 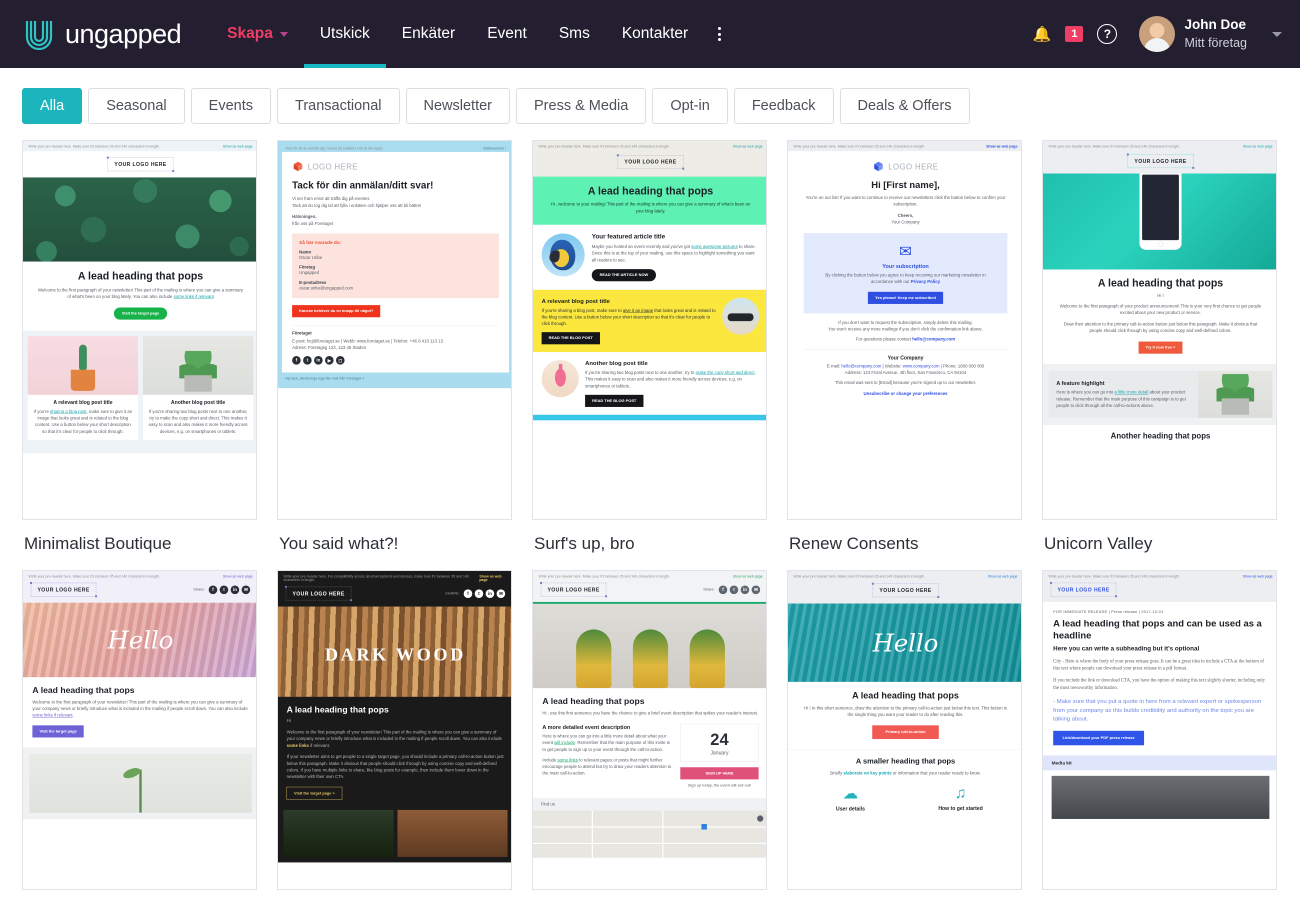 I want to click on cta-button: Kanske behöver du en knapp till något?, so click(x=336, y=311).